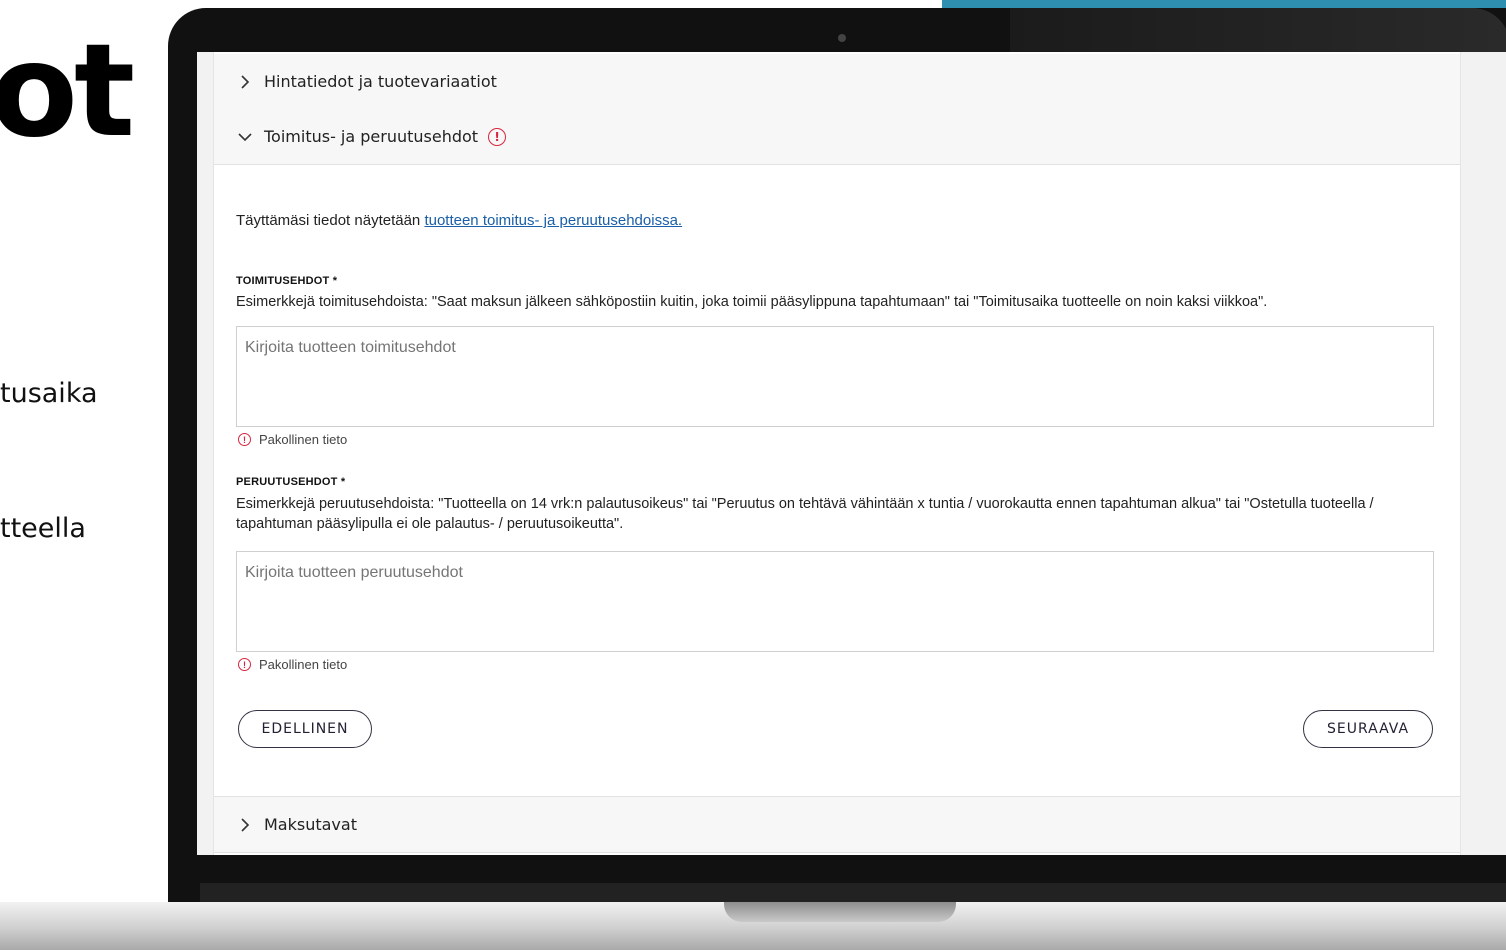 The height and width of the screenshot is (950, 1506). I want to click on next-button: SEURAAVA, so click(1368, 729).